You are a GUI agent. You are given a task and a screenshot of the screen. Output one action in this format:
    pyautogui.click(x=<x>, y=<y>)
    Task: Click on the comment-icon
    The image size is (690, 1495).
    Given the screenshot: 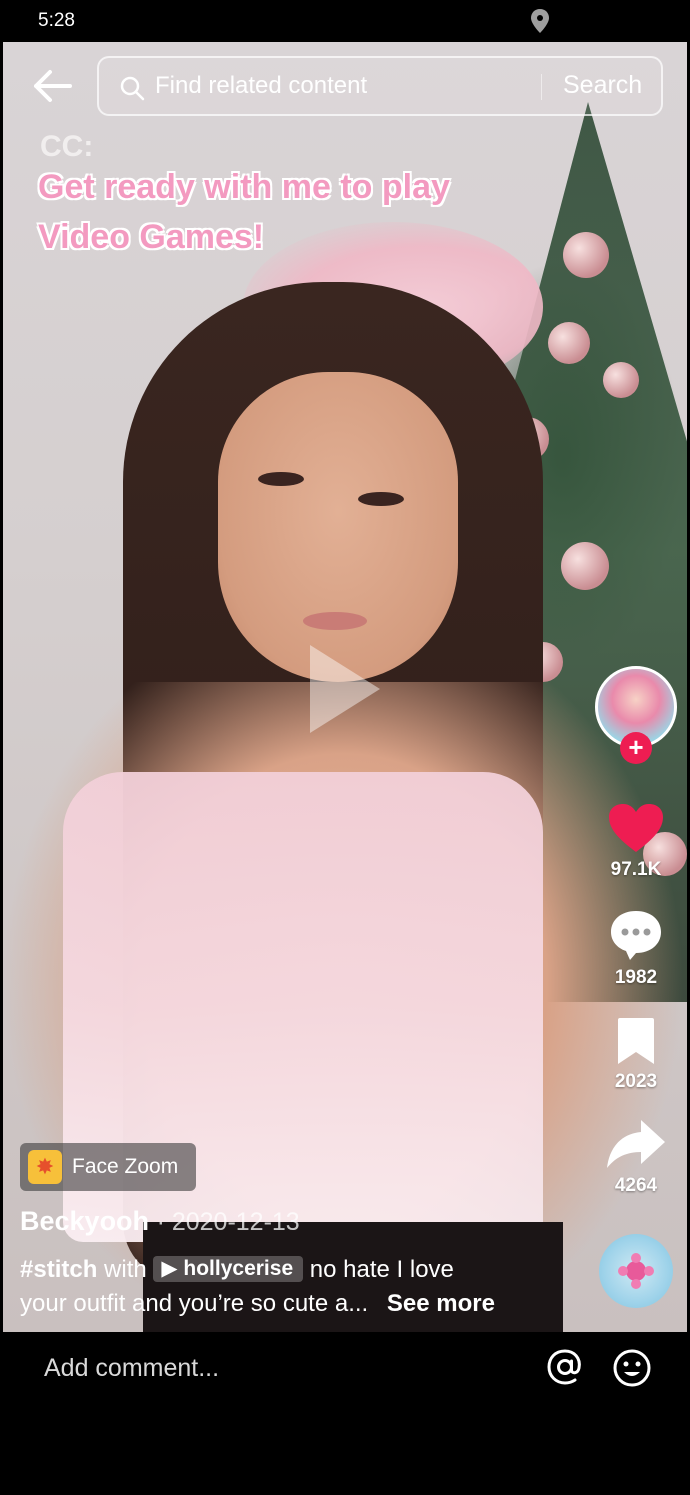 What is the action you would take?
    pyautogui.click(x=636, y=935)
    